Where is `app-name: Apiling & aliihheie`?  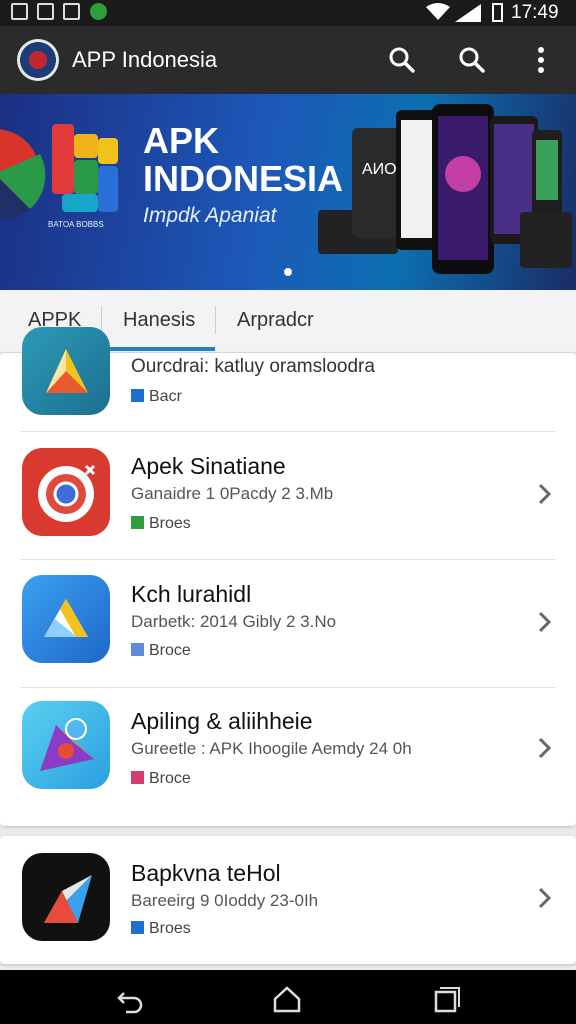
app-name: Apiling & aliihheie is located at coordinates (222, 721).